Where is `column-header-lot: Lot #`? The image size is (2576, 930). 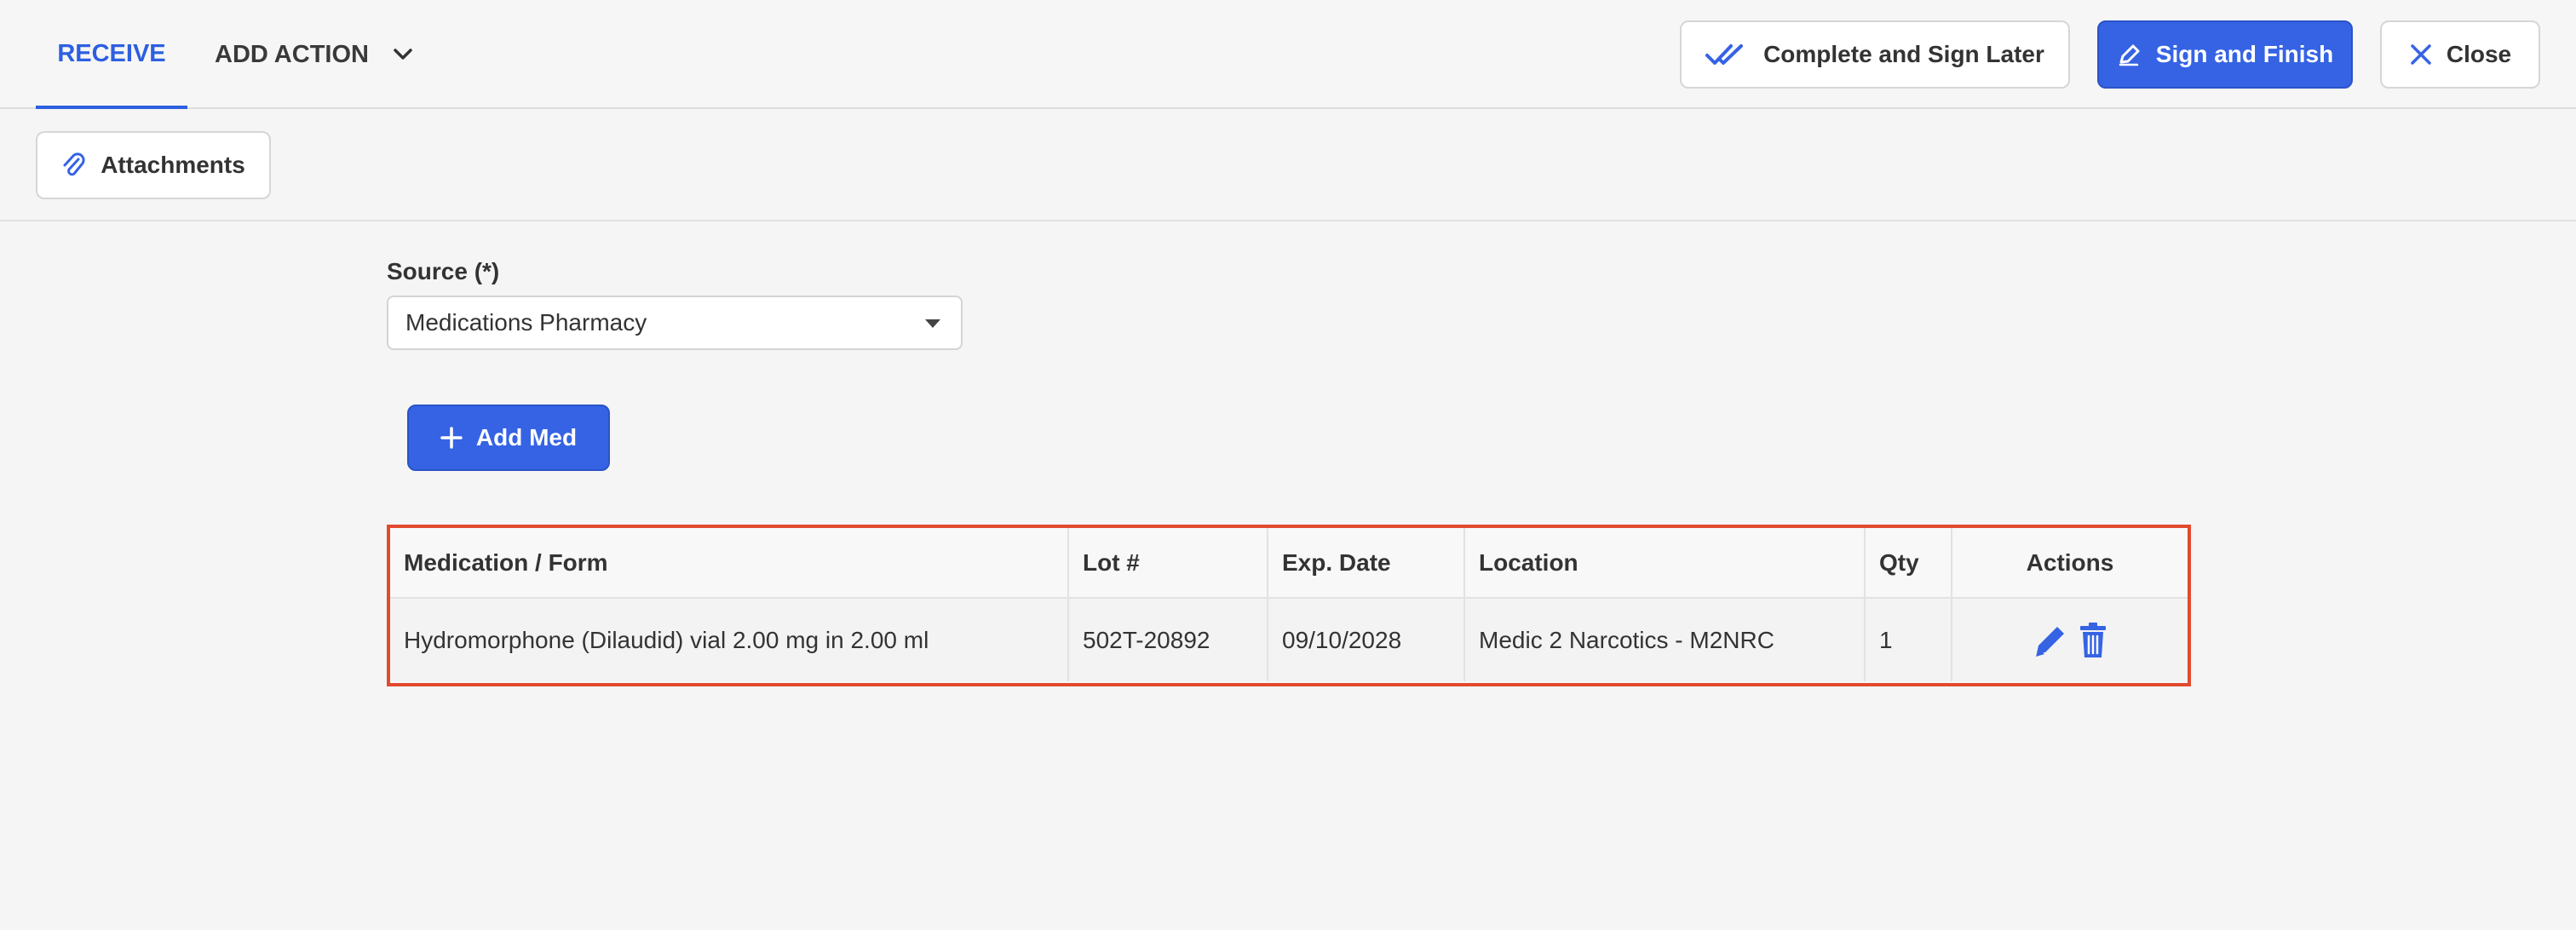
column-header-lot: Lot # is located at coordinates (1168, 563).